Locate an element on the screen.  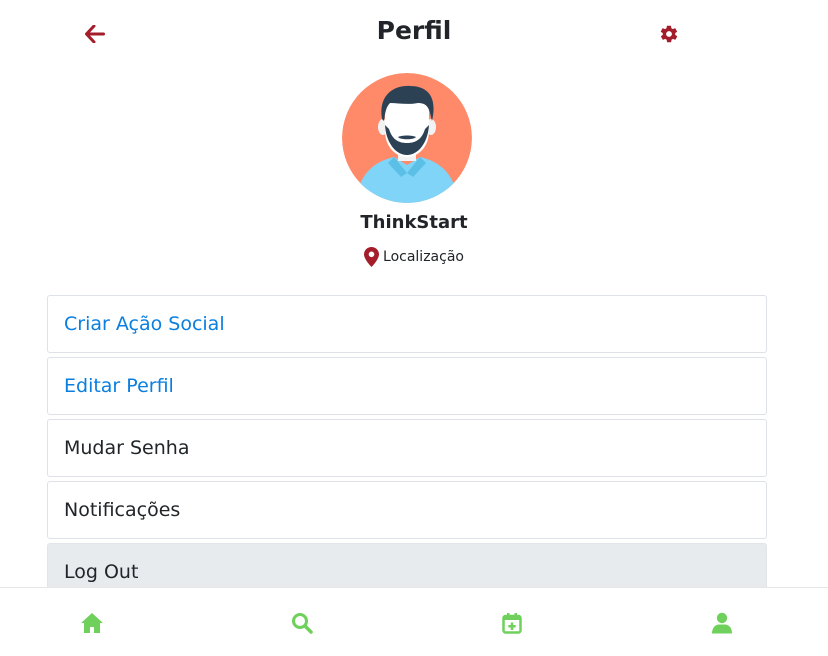
nav-search-button is located at coordinates (302, 623).